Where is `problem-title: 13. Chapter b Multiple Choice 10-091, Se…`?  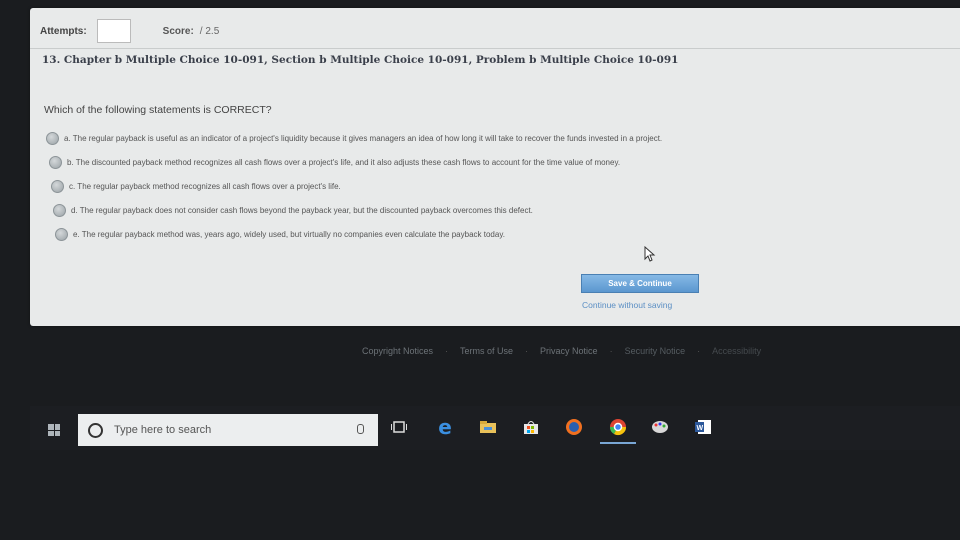
problem-title: 13. Chapter b Multiple Choice 10-091, Se… is located at coordinates (360, 60).